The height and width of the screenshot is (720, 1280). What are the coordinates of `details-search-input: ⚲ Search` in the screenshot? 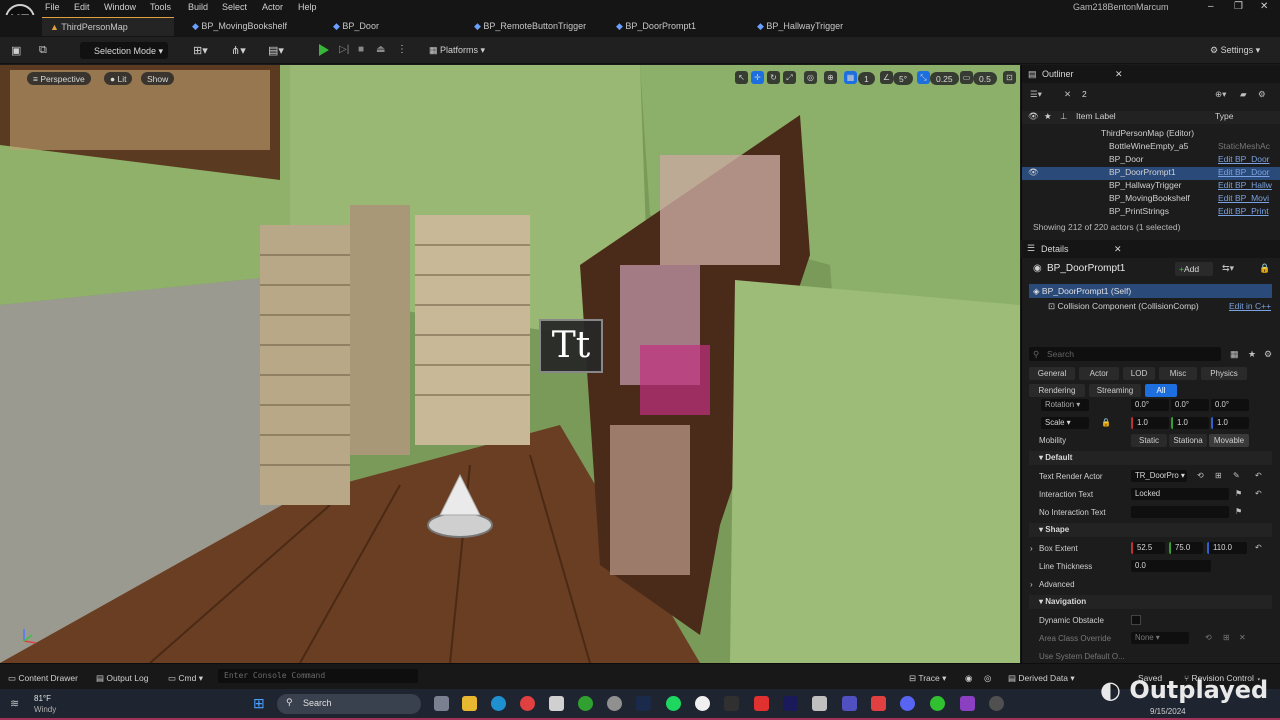 It's located at (1125, 354).